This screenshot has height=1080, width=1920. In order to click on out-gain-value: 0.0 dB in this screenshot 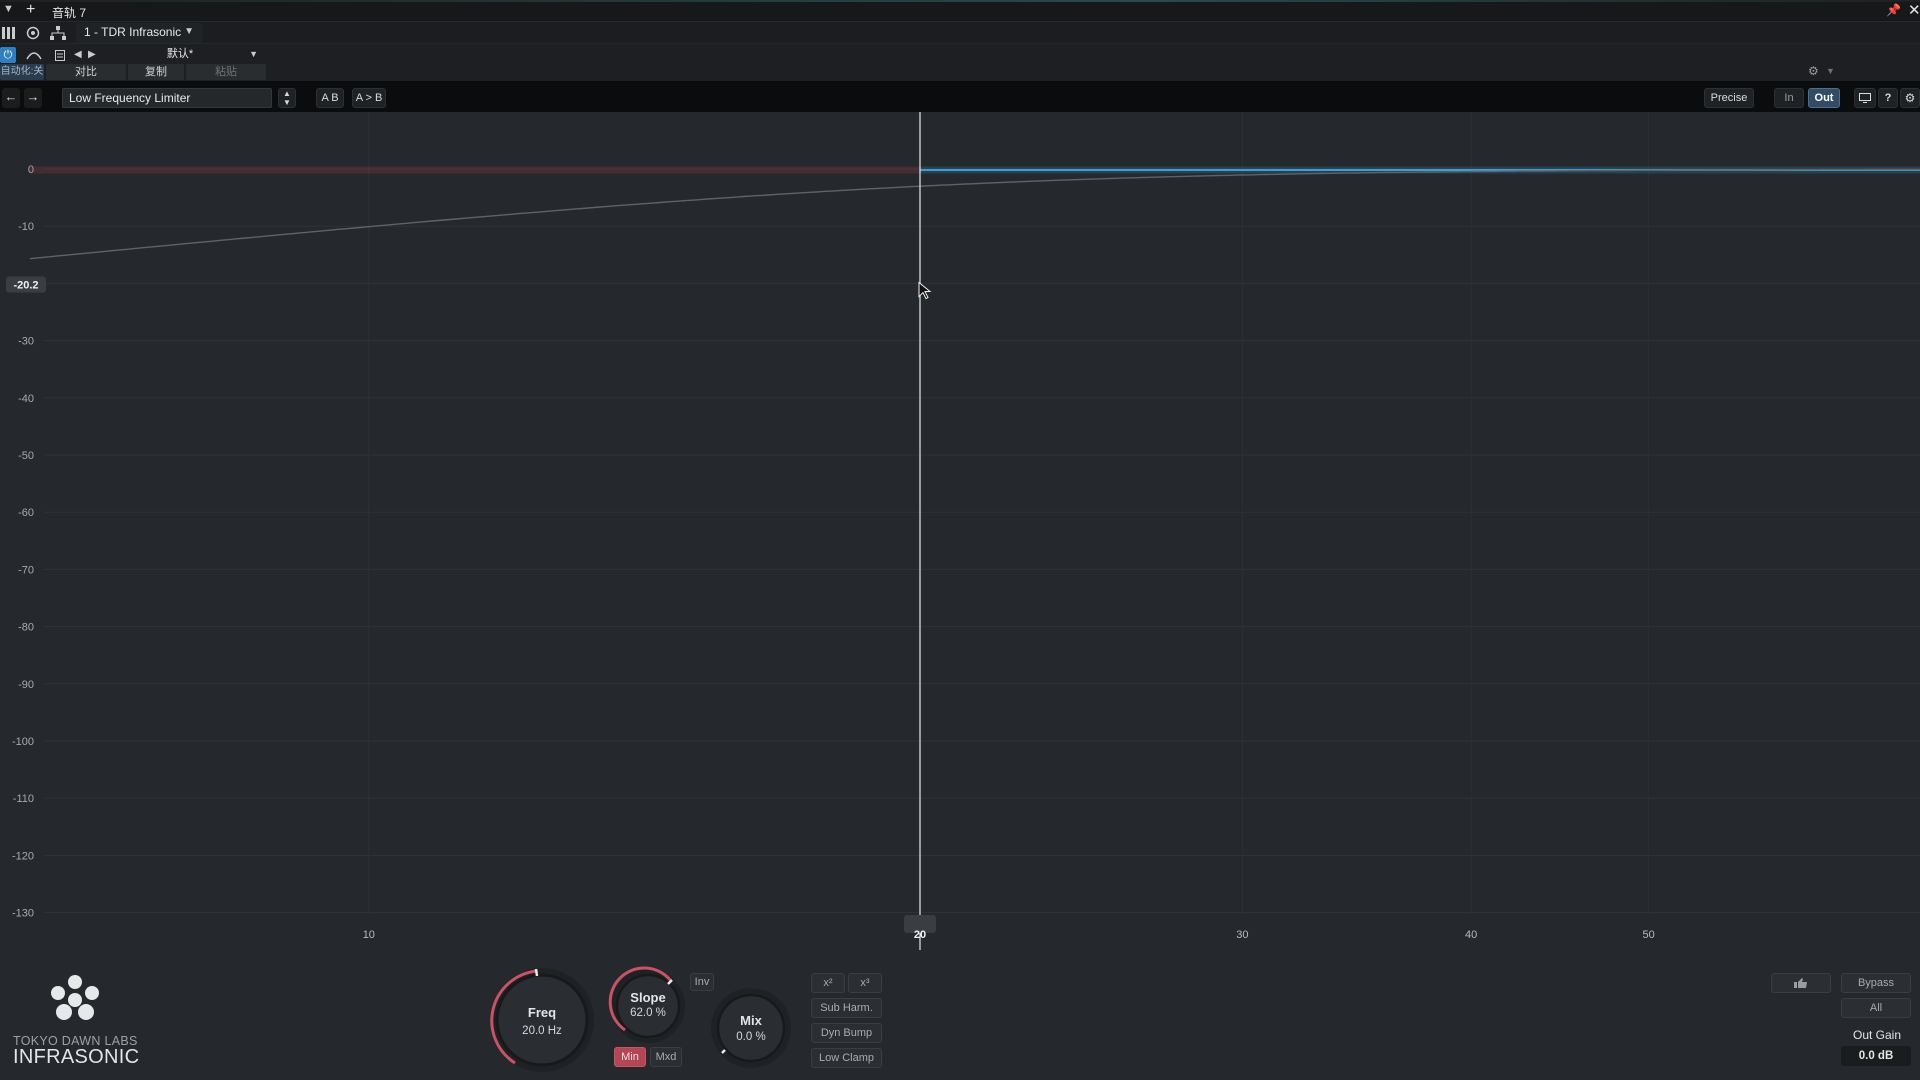, I will do `click(1876, 1056)`.